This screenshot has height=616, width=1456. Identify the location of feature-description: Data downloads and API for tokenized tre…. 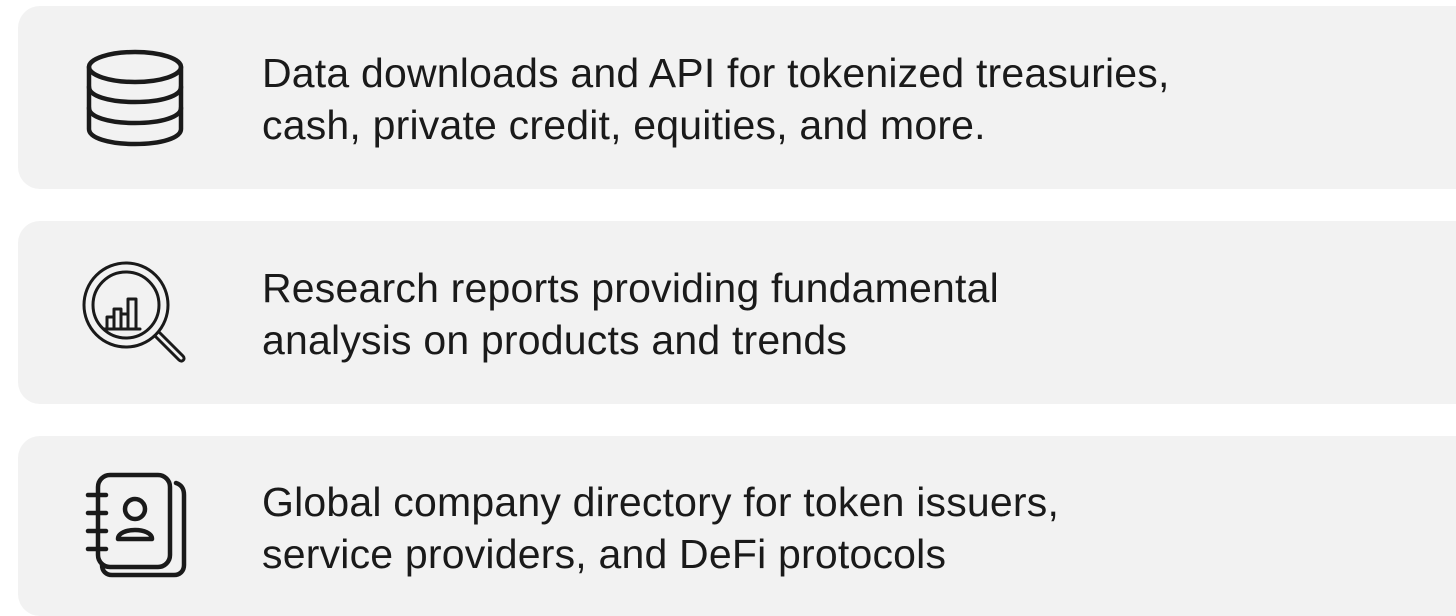
(847, 99).